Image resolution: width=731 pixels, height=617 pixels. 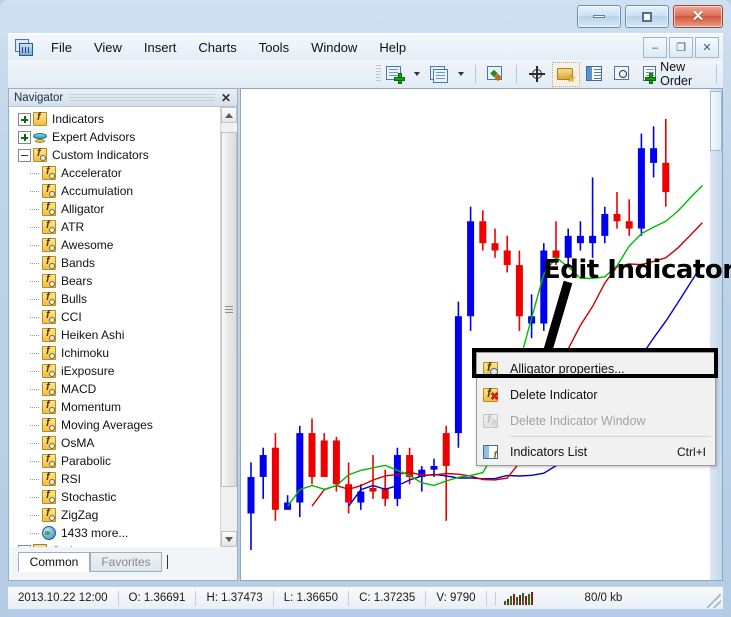 I want to click on menu-item-indicators-list: Indicators List Ctrl+I, so click(x=596, y=452).